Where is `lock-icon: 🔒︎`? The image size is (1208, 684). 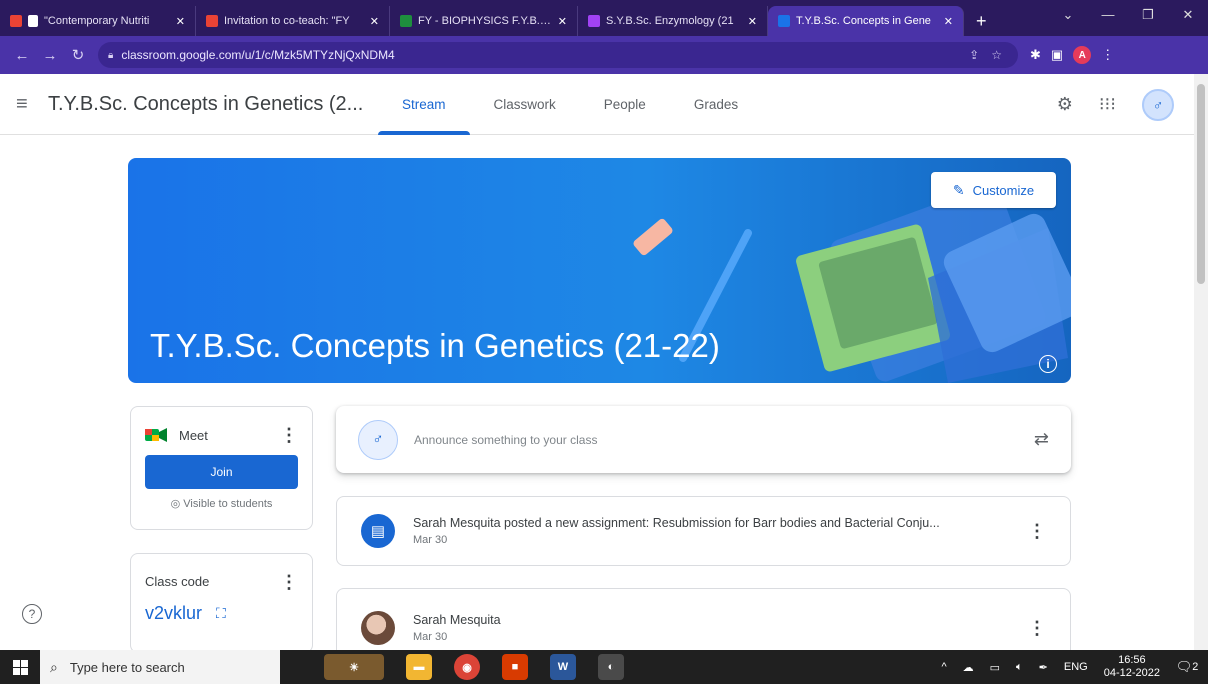 lock-icon: 🔒︎ is located at coordinates (110, 55).